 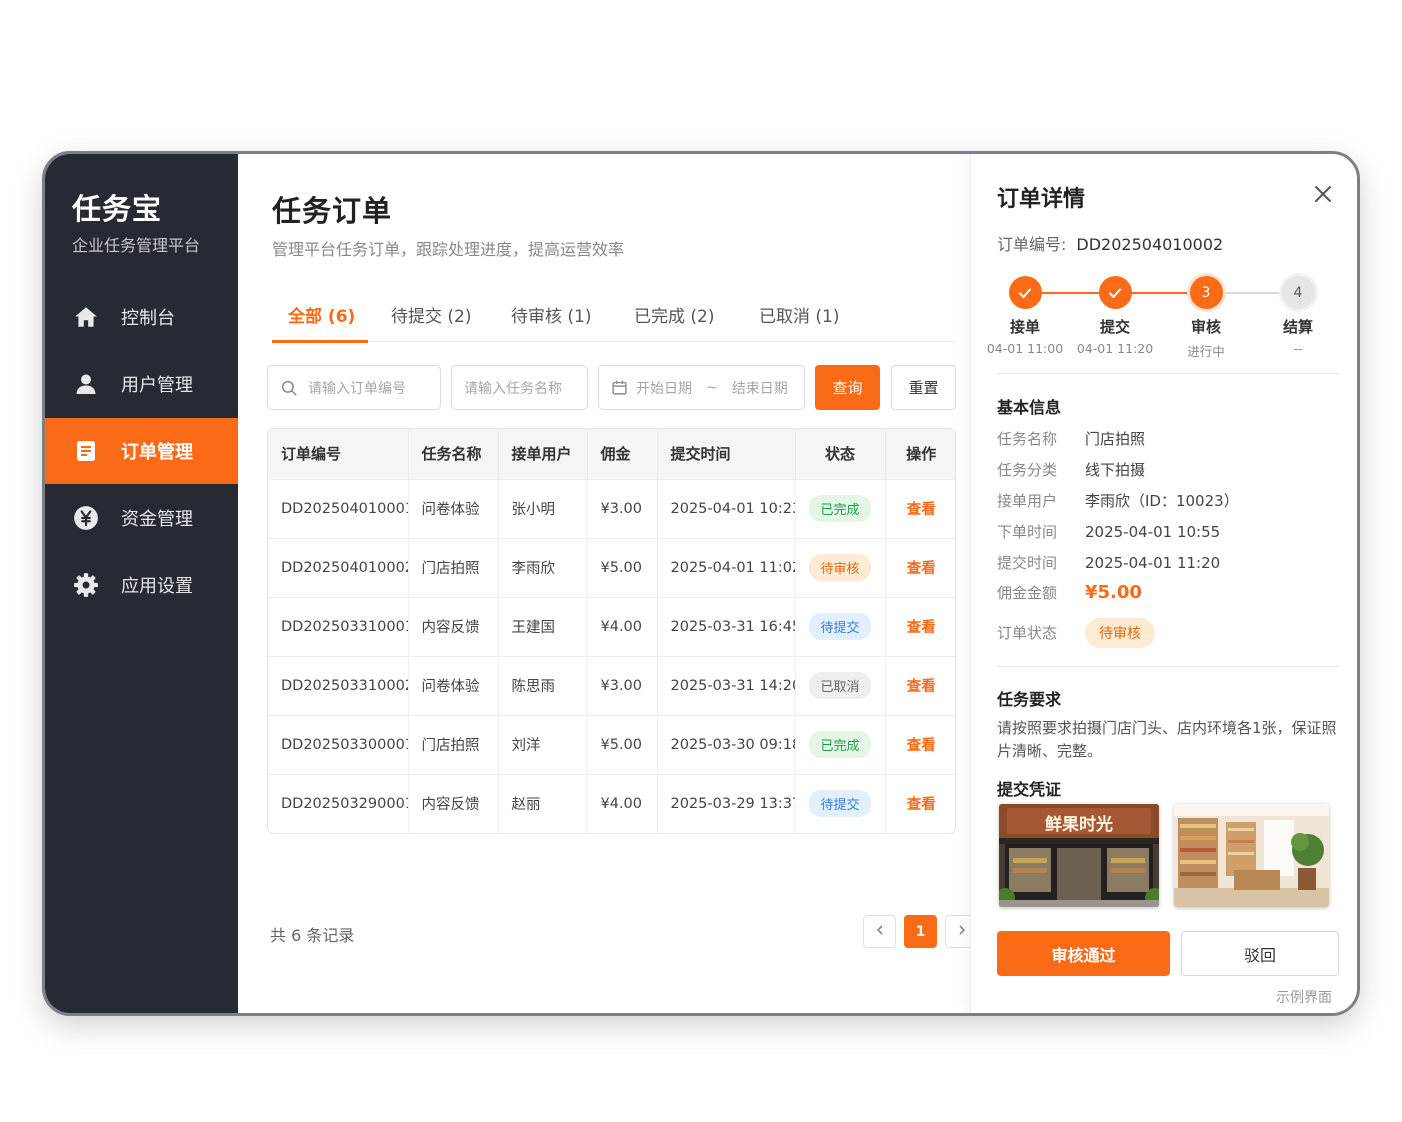 I want to click on gear-icon, so click(x=86, y=585).